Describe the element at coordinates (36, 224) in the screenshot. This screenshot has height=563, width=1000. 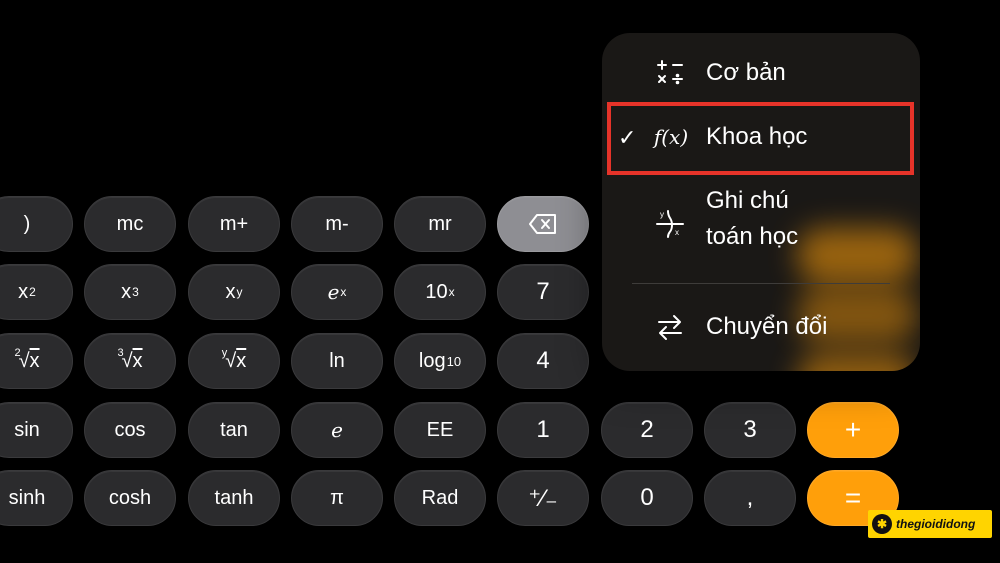
I see `key-close-paren: )` at that location.